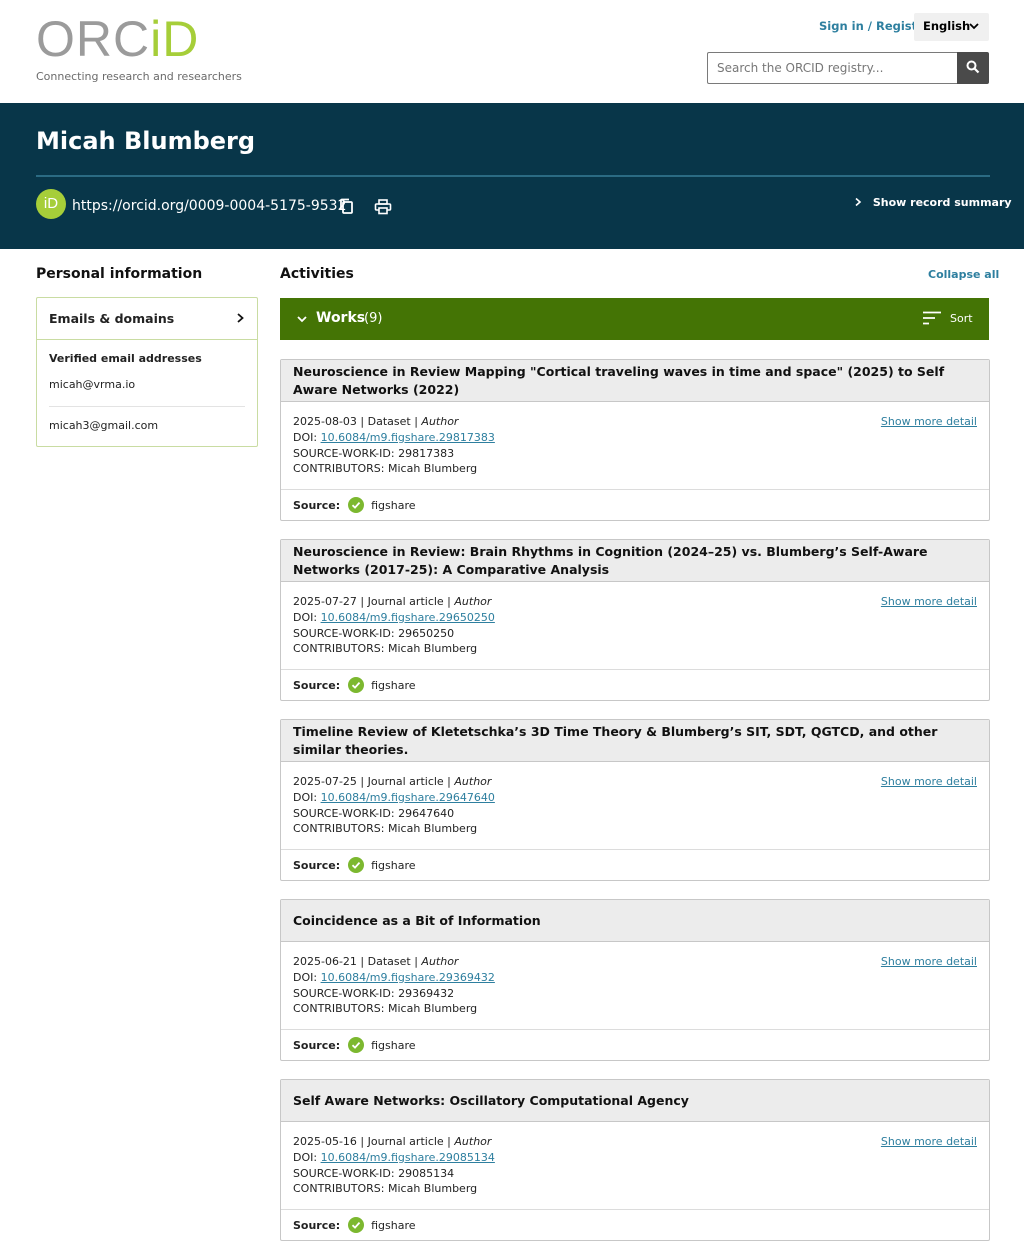 The image size is (1024, 1256). I want to click on doi-link: 10.6084/m9.figshare.29817383, so click(408, 437).